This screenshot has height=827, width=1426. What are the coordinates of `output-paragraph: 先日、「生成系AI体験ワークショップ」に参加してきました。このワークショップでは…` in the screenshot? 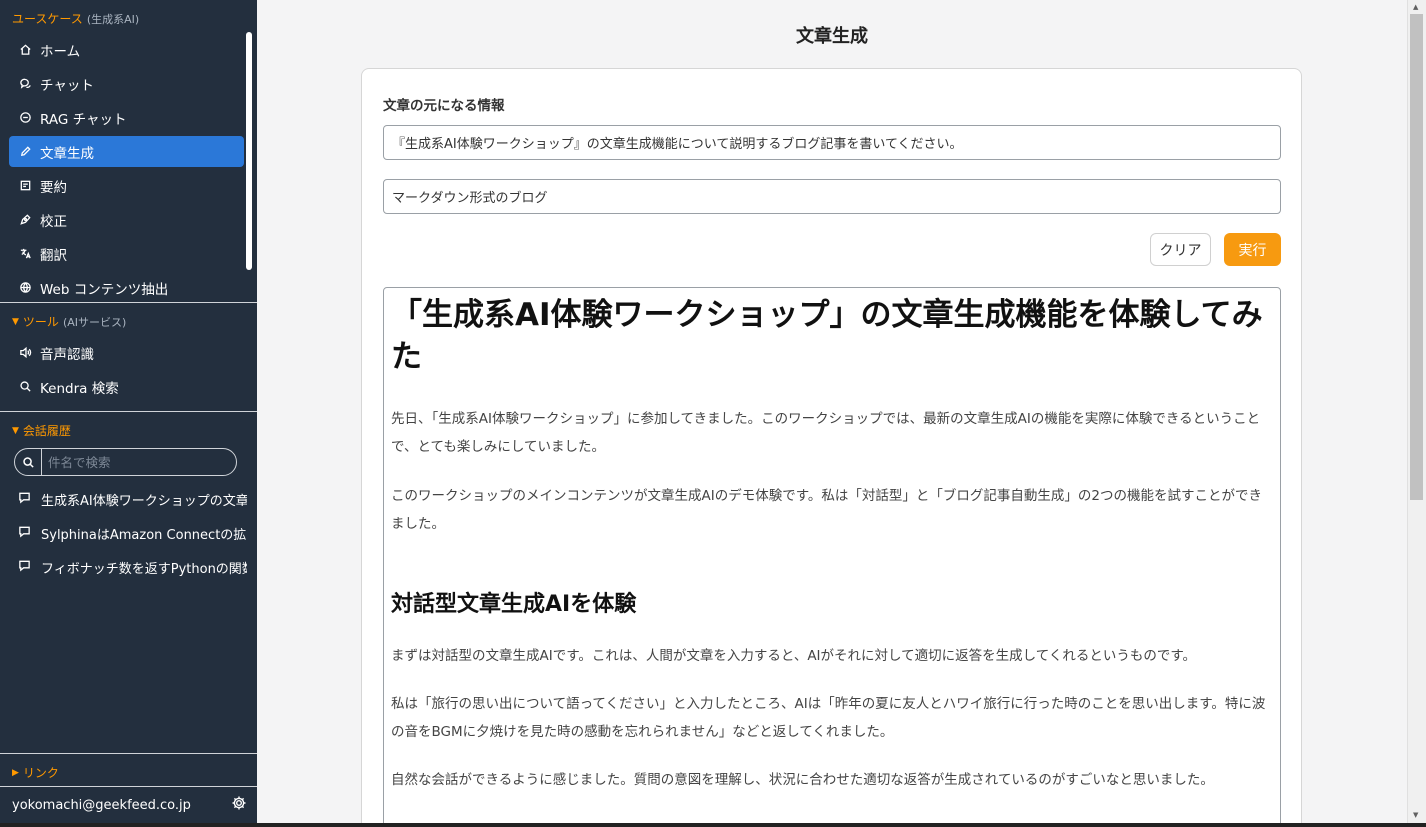 It's located at (826, 433).